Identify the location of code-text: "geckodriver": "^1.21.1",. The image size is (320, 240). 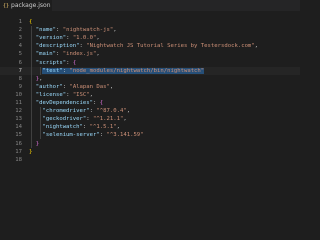
(77, 119).